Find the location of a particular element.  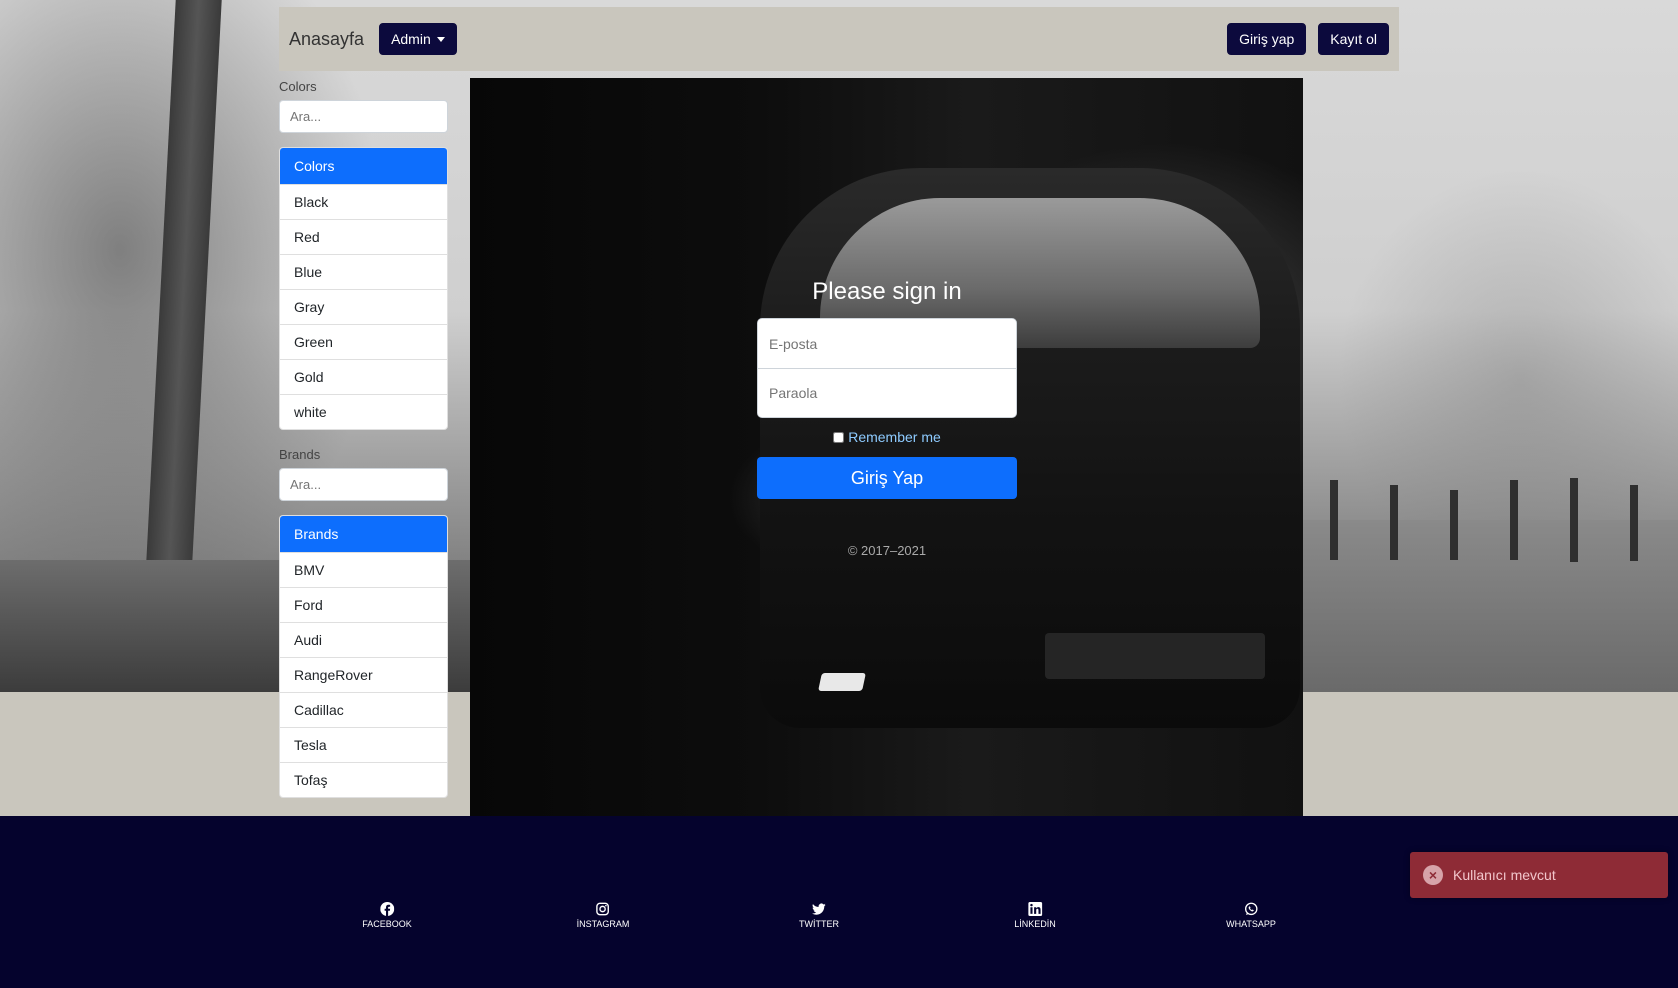

signin-submit-button: Giriş Yap is located at coordinates (887, 478).